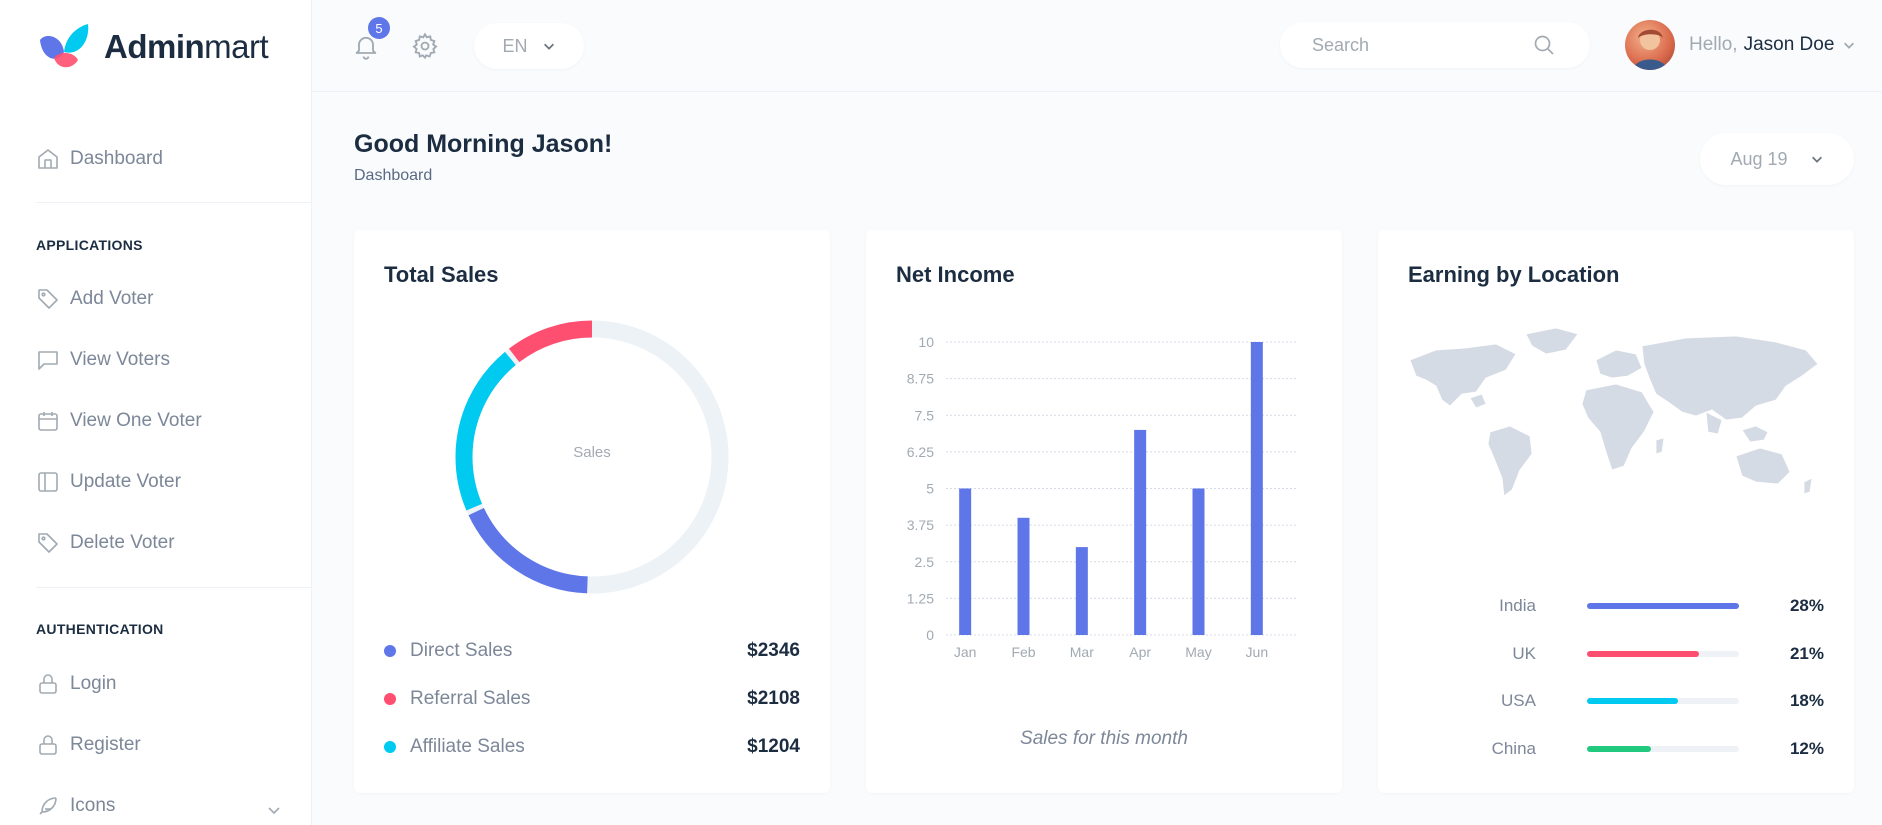  What do you see at coordinates (48, 421) in the screenshot?
I see `calendar-icon` at bounding box center [48, 421].